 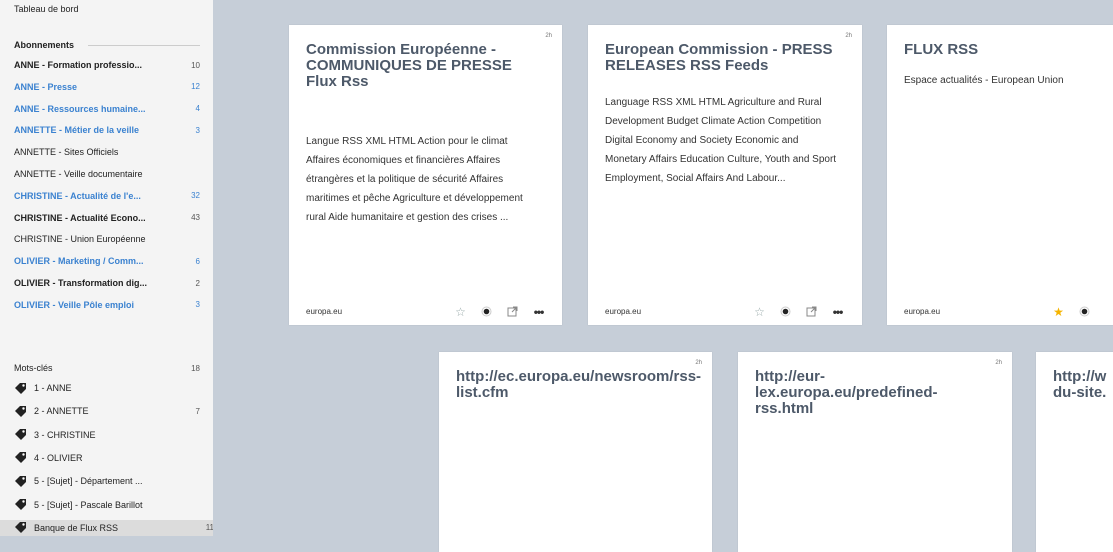 I want to click on sidebar-item-subscription: ANNETTE - Veille documentaire, so click(x=107, y=174).